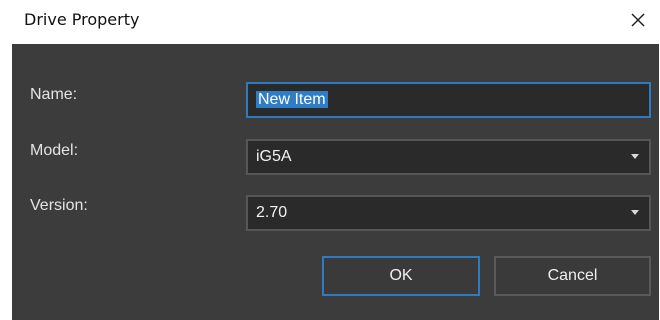 This screenshot has height=320, width=660. Describe the element at coordinates (448, 100) in the screenshot. I see `name-input: New Item` at that location.